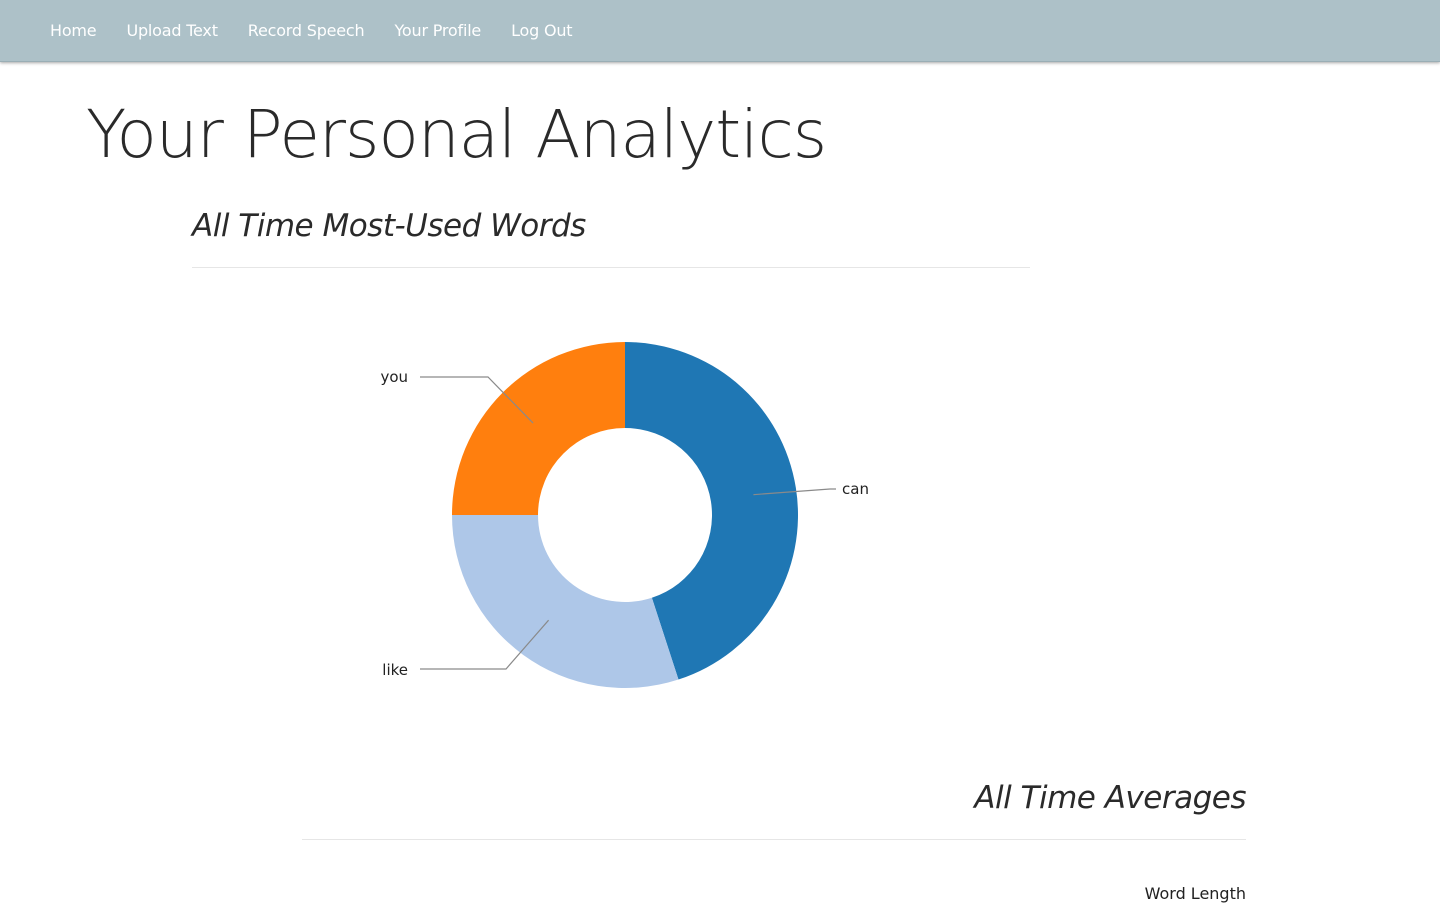 The image size is (1440, 903). I want to click on page-title: Your Personal Analytics, so click(456, 134).